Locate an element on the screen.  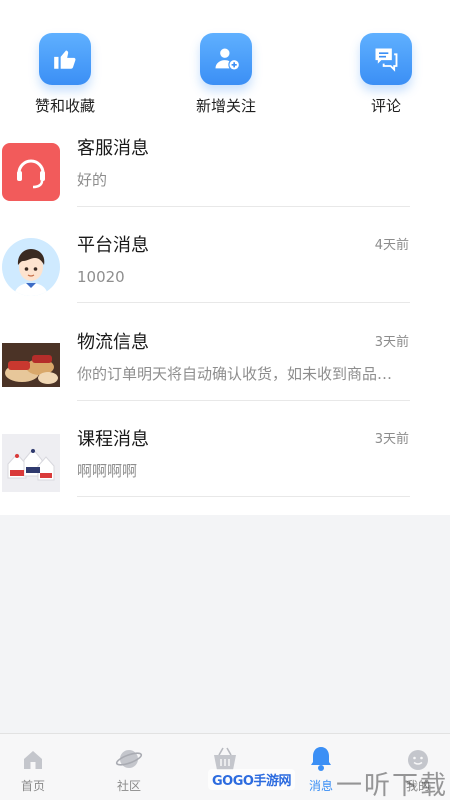
message-title: 物流信息 is located at coordinates (113, 342).